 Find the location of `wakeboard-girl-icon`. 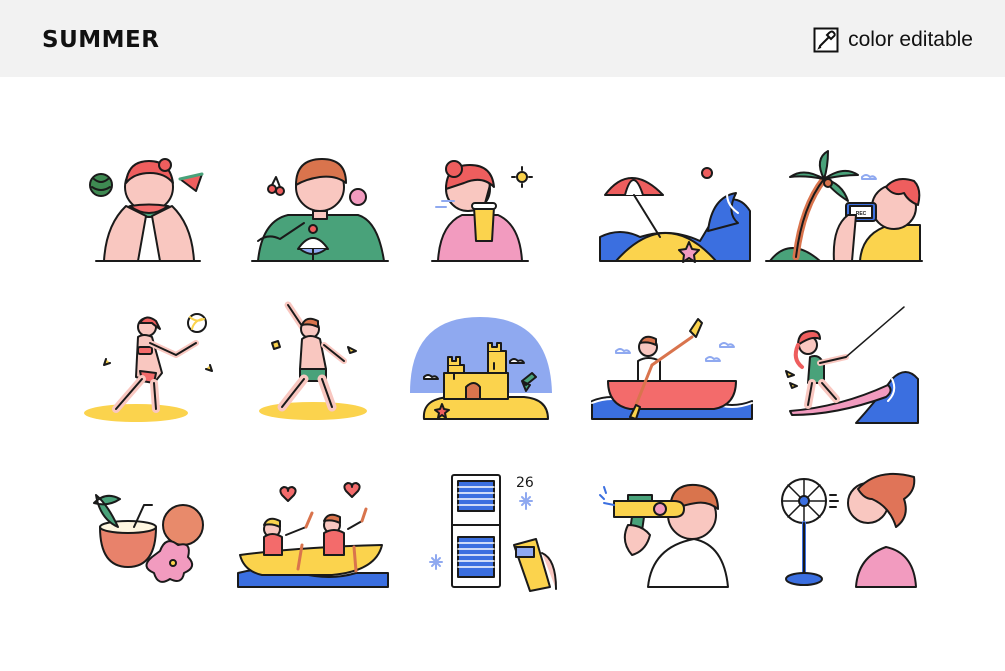

wakeboard-girl-icon is located at coordinates (845, 366).